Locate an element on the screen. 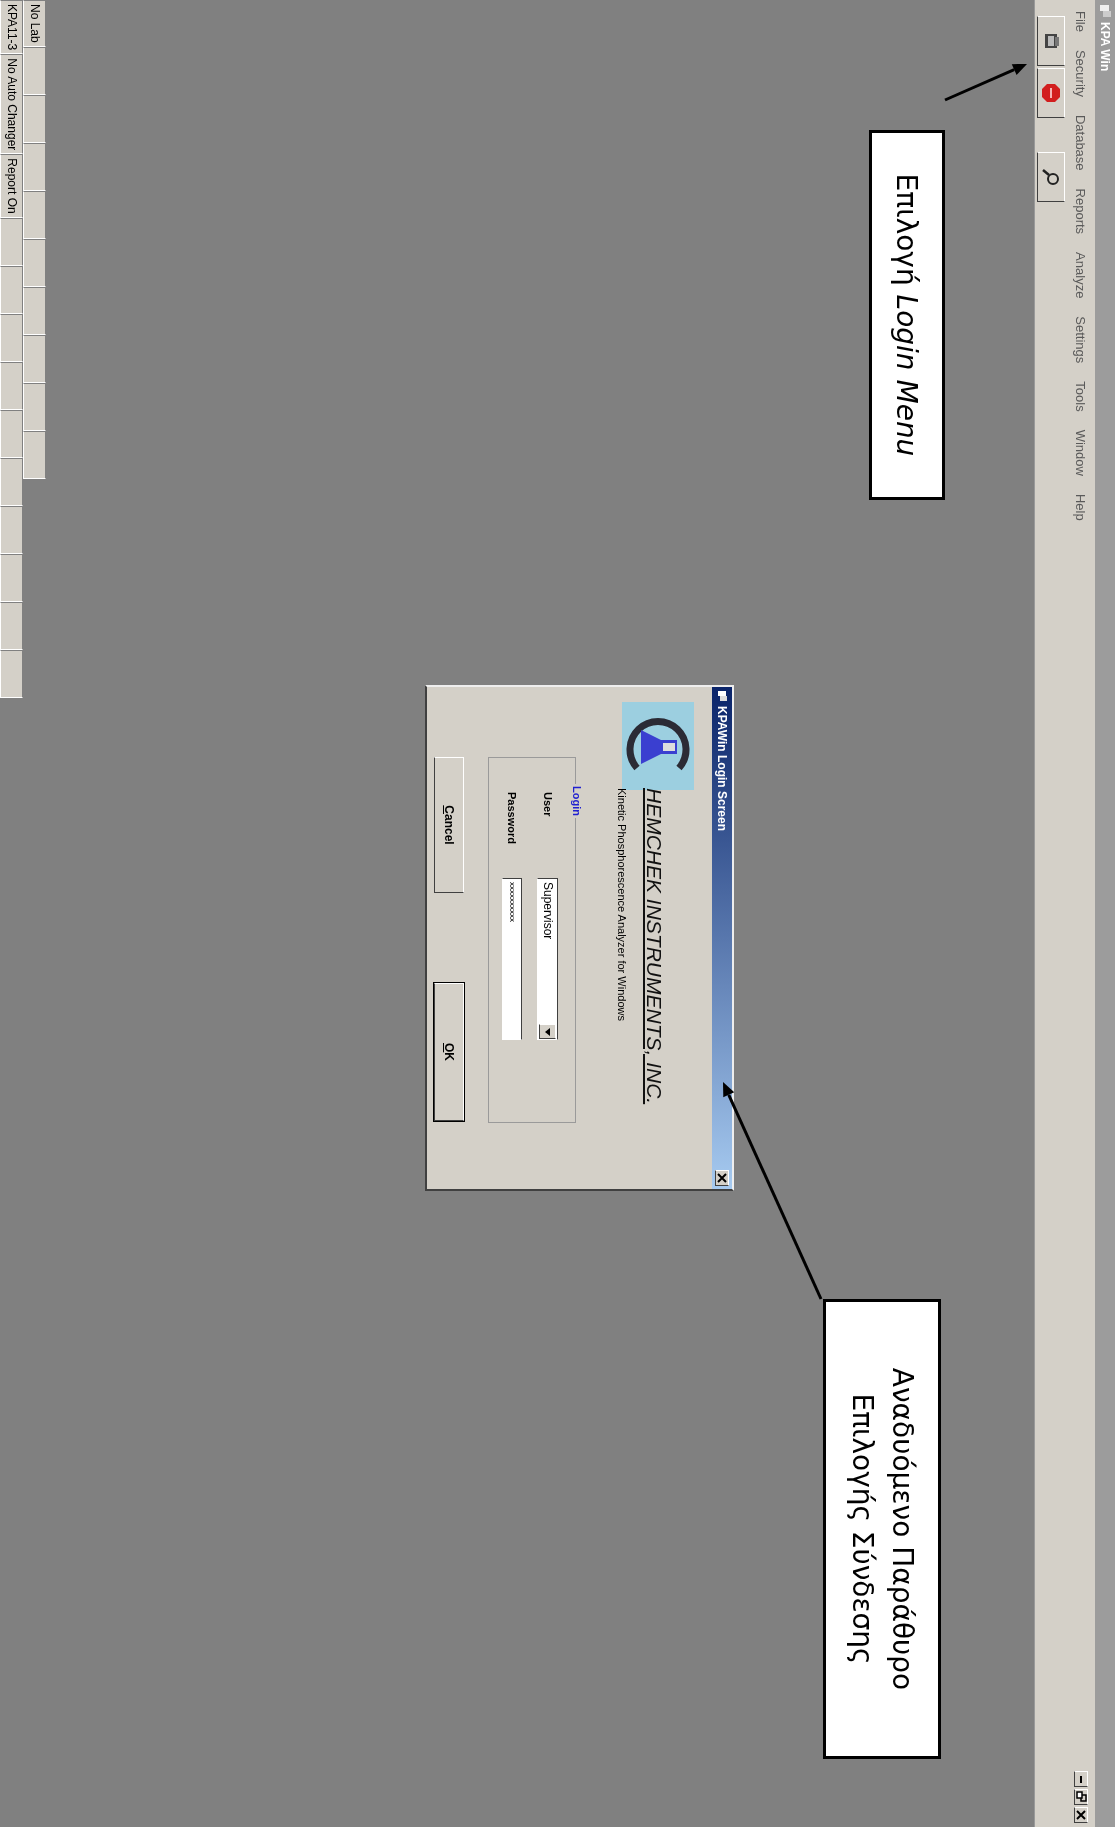  minimize-icon is located at coordinates (1081, 1779).